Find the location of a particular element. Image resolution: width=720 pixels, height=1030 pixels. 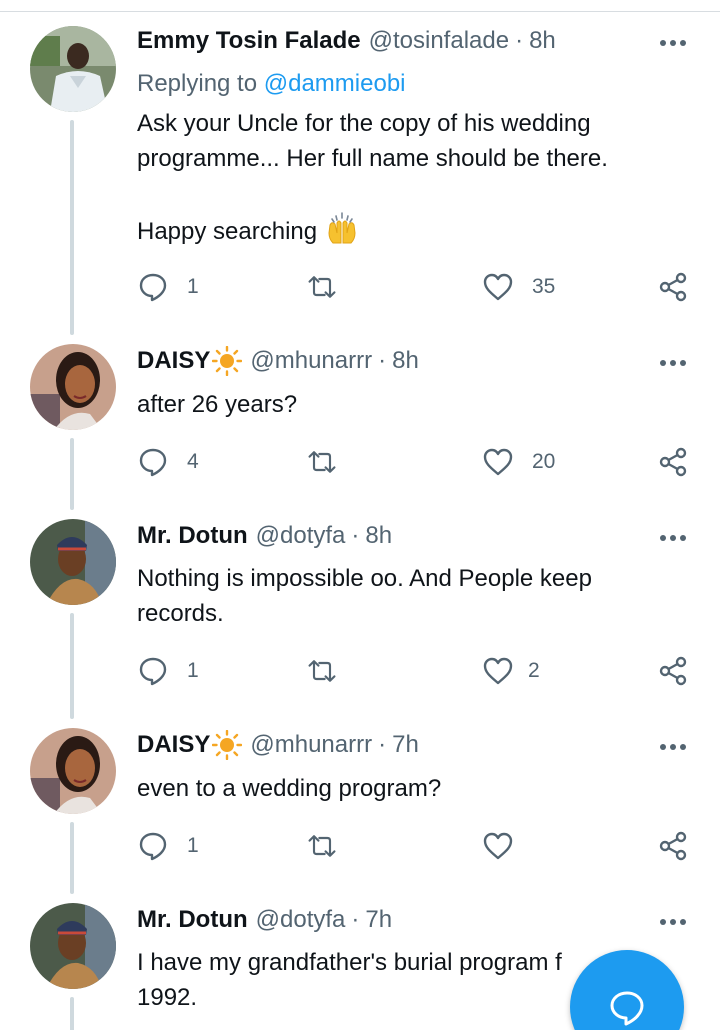

like-count: 20 is located at coordinates (544, 461).